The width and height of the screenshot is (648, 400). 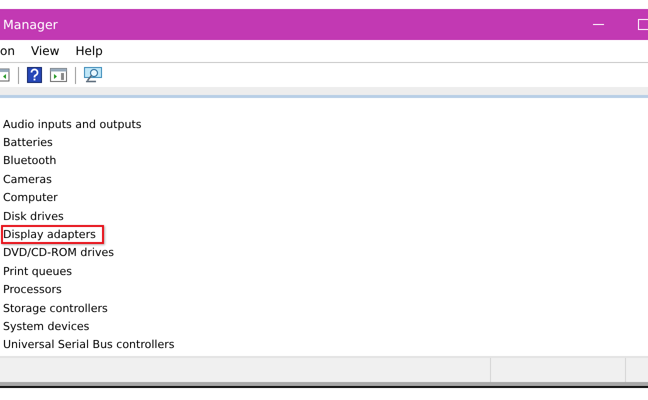 What do you see at coordinates (45, 51) in the screenshot?
I see `menu-item: View` at bounding box center [45, 51].